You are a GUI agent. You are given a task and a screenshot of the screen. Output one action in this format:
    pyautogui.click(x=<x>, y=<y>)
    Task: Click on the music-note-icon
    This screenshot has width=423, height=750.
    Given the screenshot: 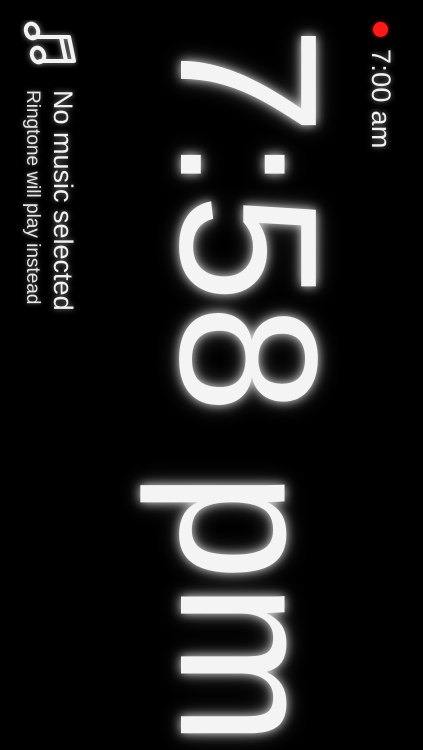 What is the action you would take?
    pyautogui.click(x=49, y=44)
    